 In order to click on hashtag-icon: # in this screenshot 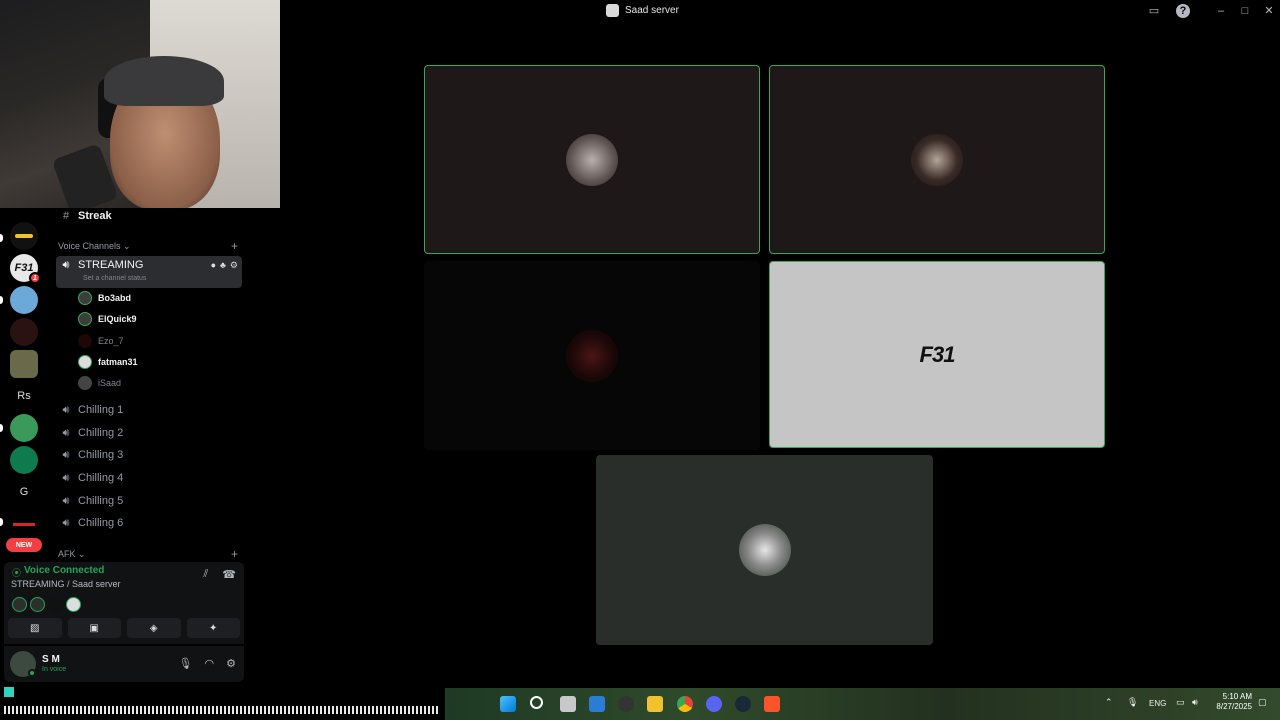, I will do `click(66, 216)`.